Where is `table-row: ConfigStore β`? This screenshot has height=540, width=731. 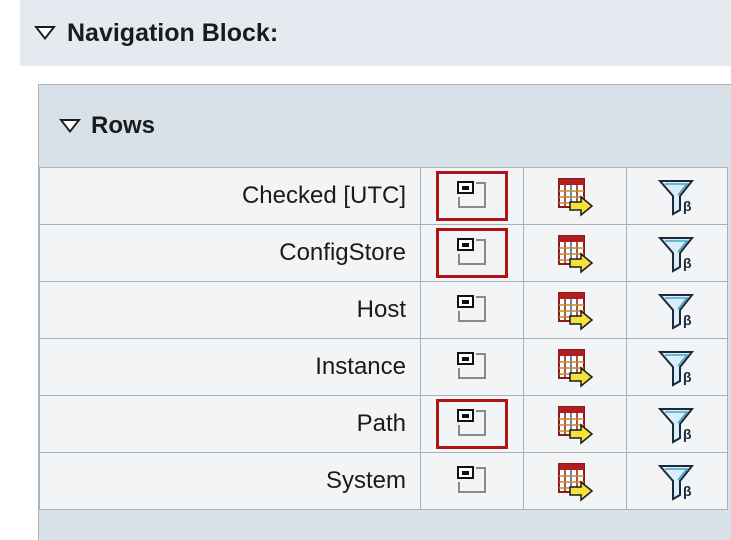
table-row: ConfigStore β is located at coordinates (383, 253).